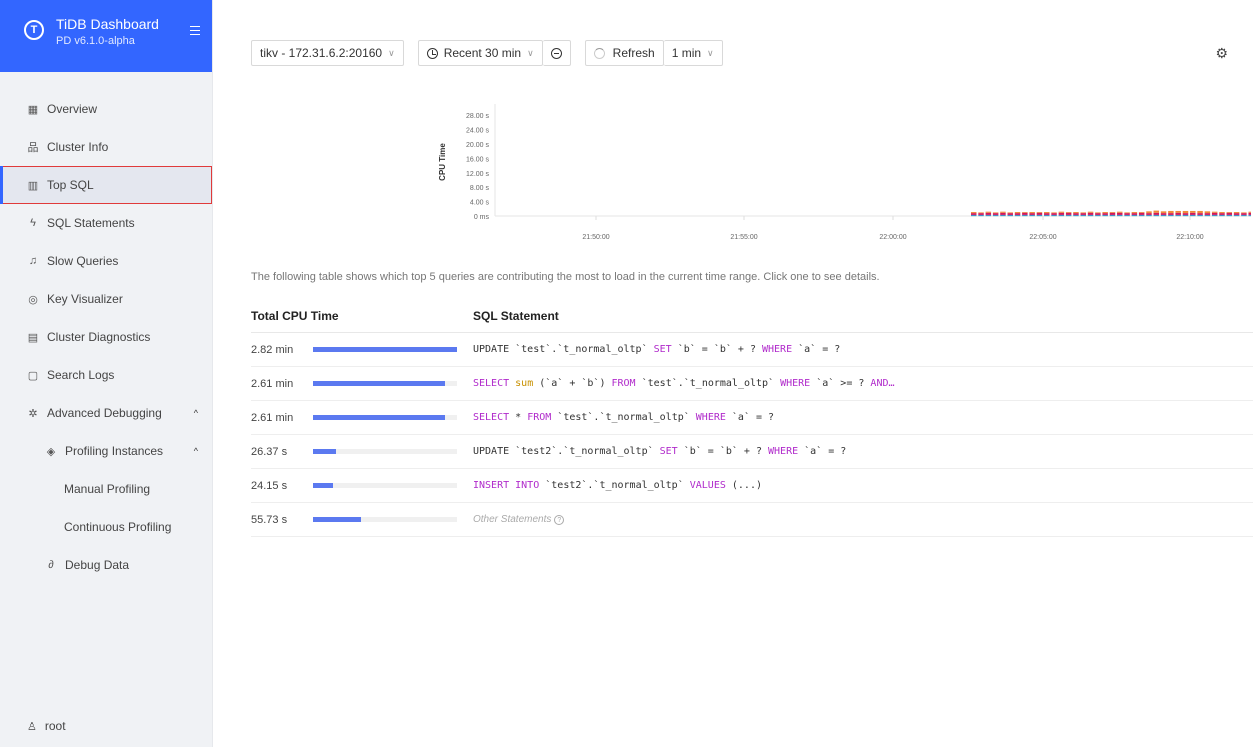  Describe the element at coordinates (559, 520) in the screenshot. I see `help-icon: ?` at that location.